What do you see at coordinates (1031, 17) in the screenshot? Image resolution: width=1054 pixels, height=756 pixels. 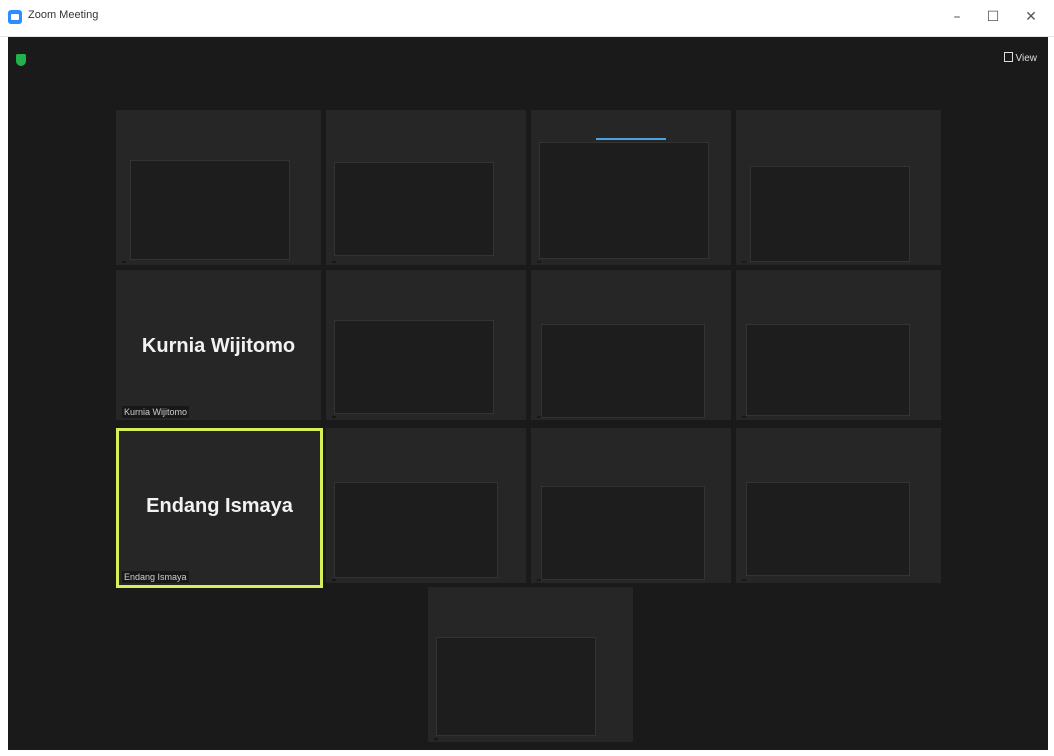 I see `close-button: ✕` at bounding box center [1031, 17].